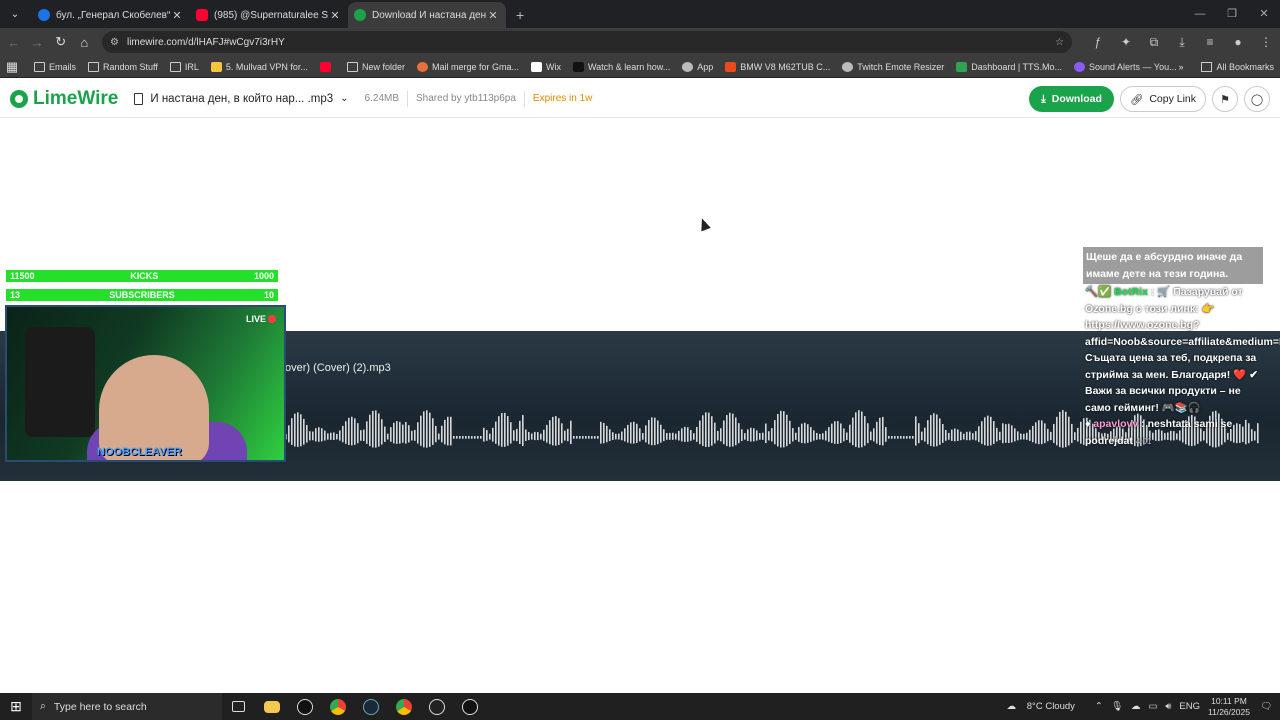 The width and height of the screenshot is (1280, 720). I want to click on tab-search-button: ⌄, so click(15, 14).